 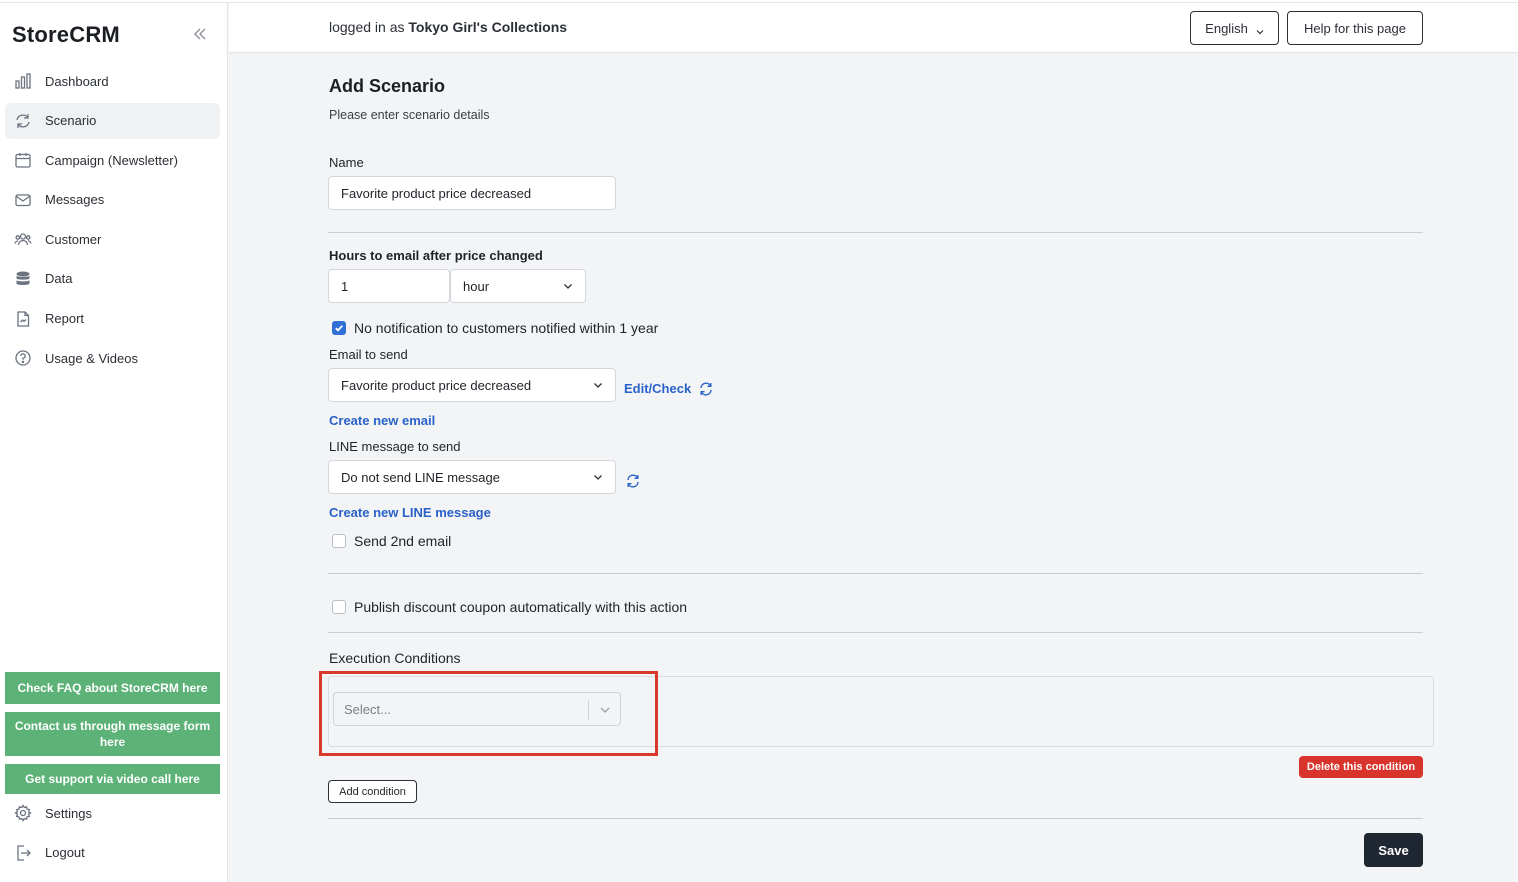 What do you see at coordinates (476, 286) in the screenshot?
I see `hours-unit-value: hour` at bounding box center [476, 286].